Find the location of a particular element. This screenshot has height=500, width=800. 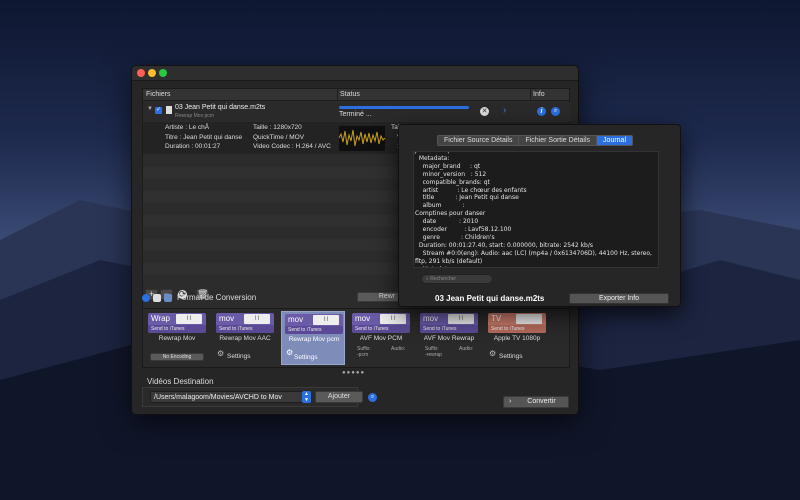

codec-text: Video Codec : H.264 / AVC is located at coordinates (292, 146).